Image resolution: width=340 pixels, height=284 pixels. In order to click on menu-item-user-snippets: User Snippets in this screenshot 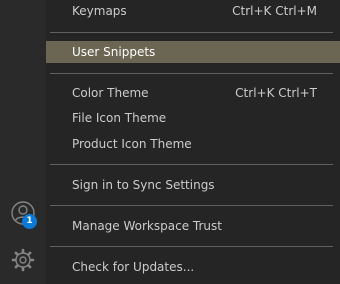, I will do `click(193, 52)`.